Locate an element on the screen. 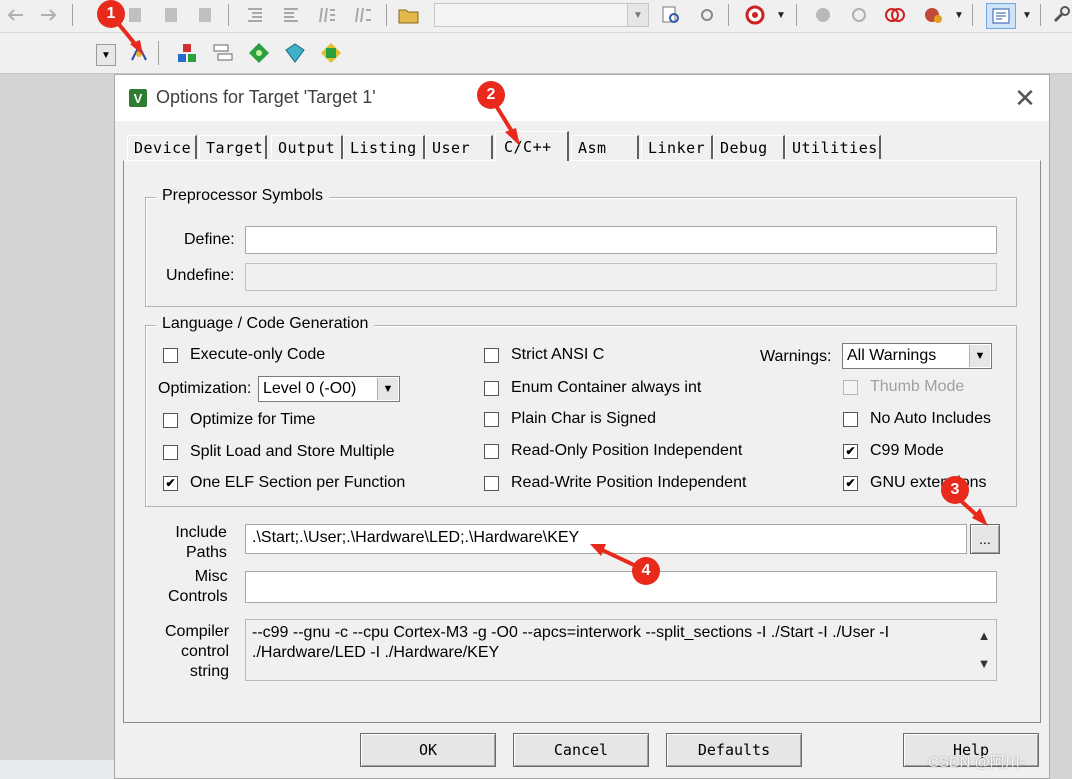  watermark: CSDN @阿川- is located at coordinates (976, 762).